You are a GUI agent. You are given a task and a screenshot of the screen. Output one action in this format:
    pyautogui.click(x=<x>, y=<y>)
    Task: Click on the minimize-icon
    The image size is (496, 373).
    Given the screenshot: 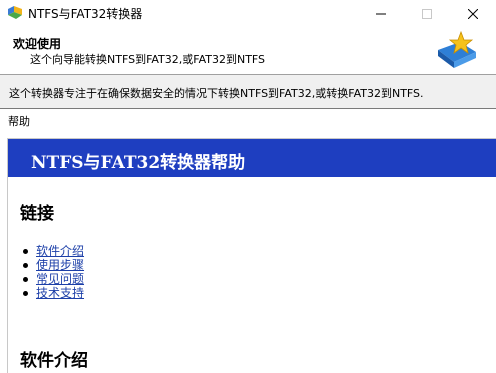 What is the action you would take?
    pyautogui.click(x=381, y=13)
    